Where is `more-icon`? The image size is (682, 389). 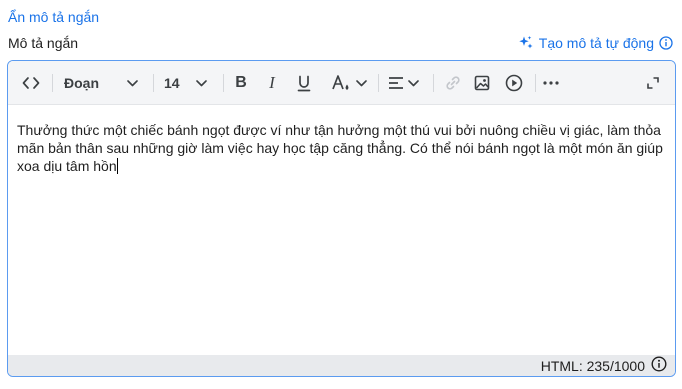 more-icon is located at coordinates (551, 83).